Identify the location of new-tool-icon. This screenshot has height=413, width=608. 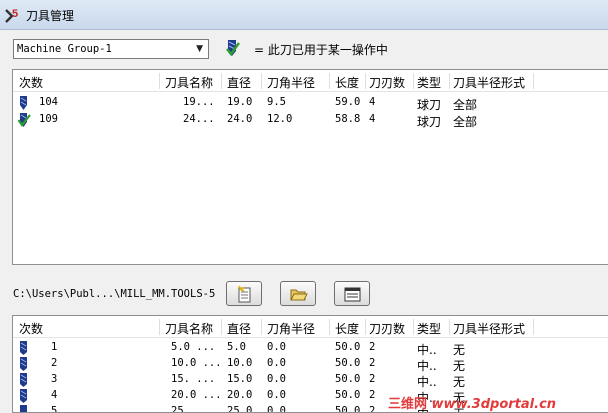
(244, 294).